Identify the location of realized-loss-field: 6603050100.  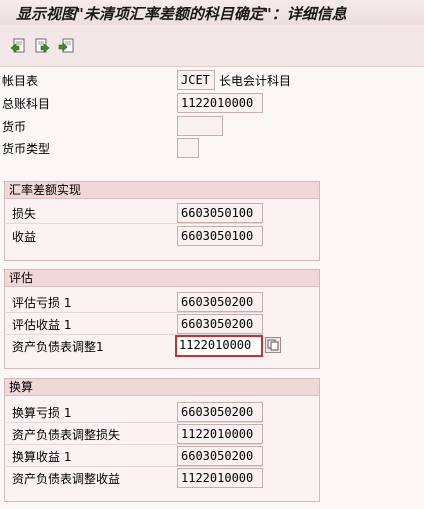
(220, 213).